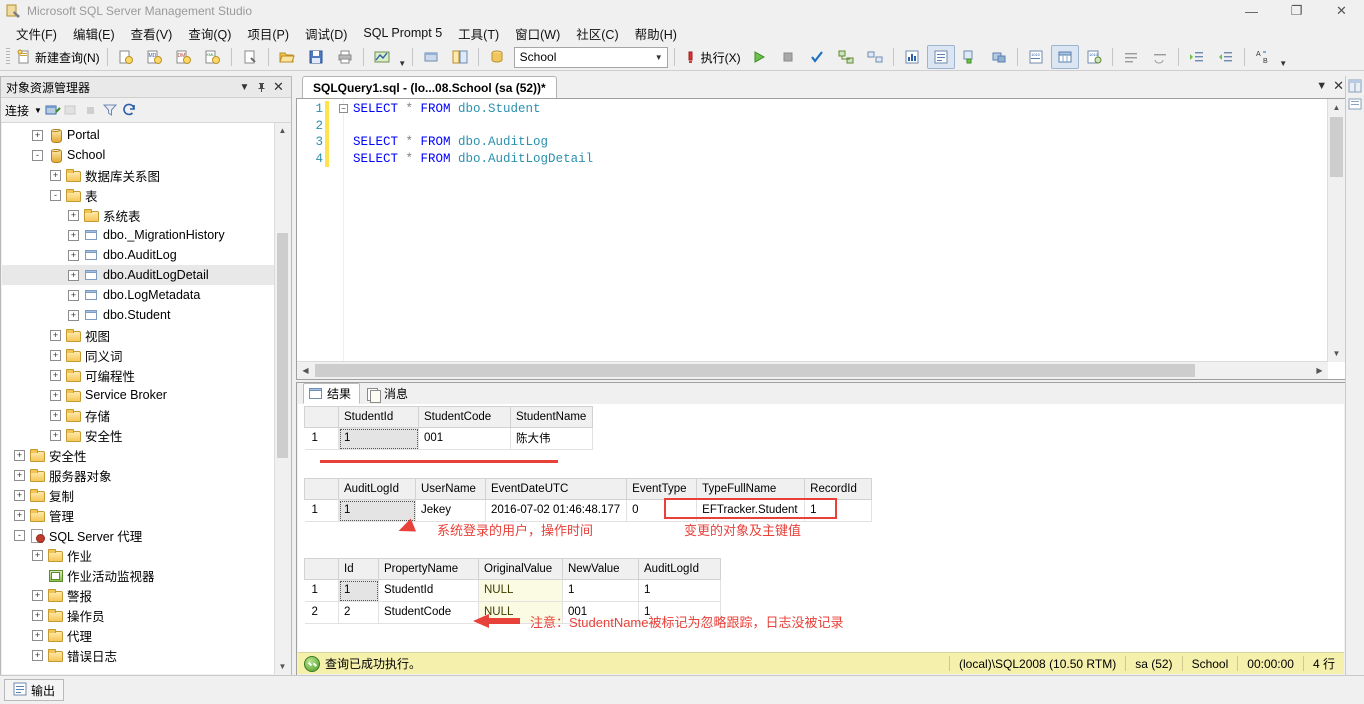 The height and width of the screenshot is (704, 1364). Describe the element at coordinates (138, 655) in the screenshot. I see `tree-node-: + 错误日志` at that location.